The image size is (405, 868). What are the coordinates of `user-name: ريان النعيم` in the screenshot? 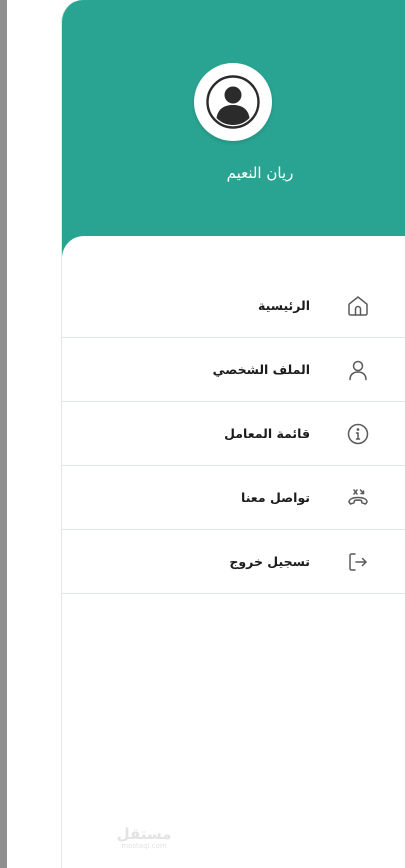 It's located at (260, 173).